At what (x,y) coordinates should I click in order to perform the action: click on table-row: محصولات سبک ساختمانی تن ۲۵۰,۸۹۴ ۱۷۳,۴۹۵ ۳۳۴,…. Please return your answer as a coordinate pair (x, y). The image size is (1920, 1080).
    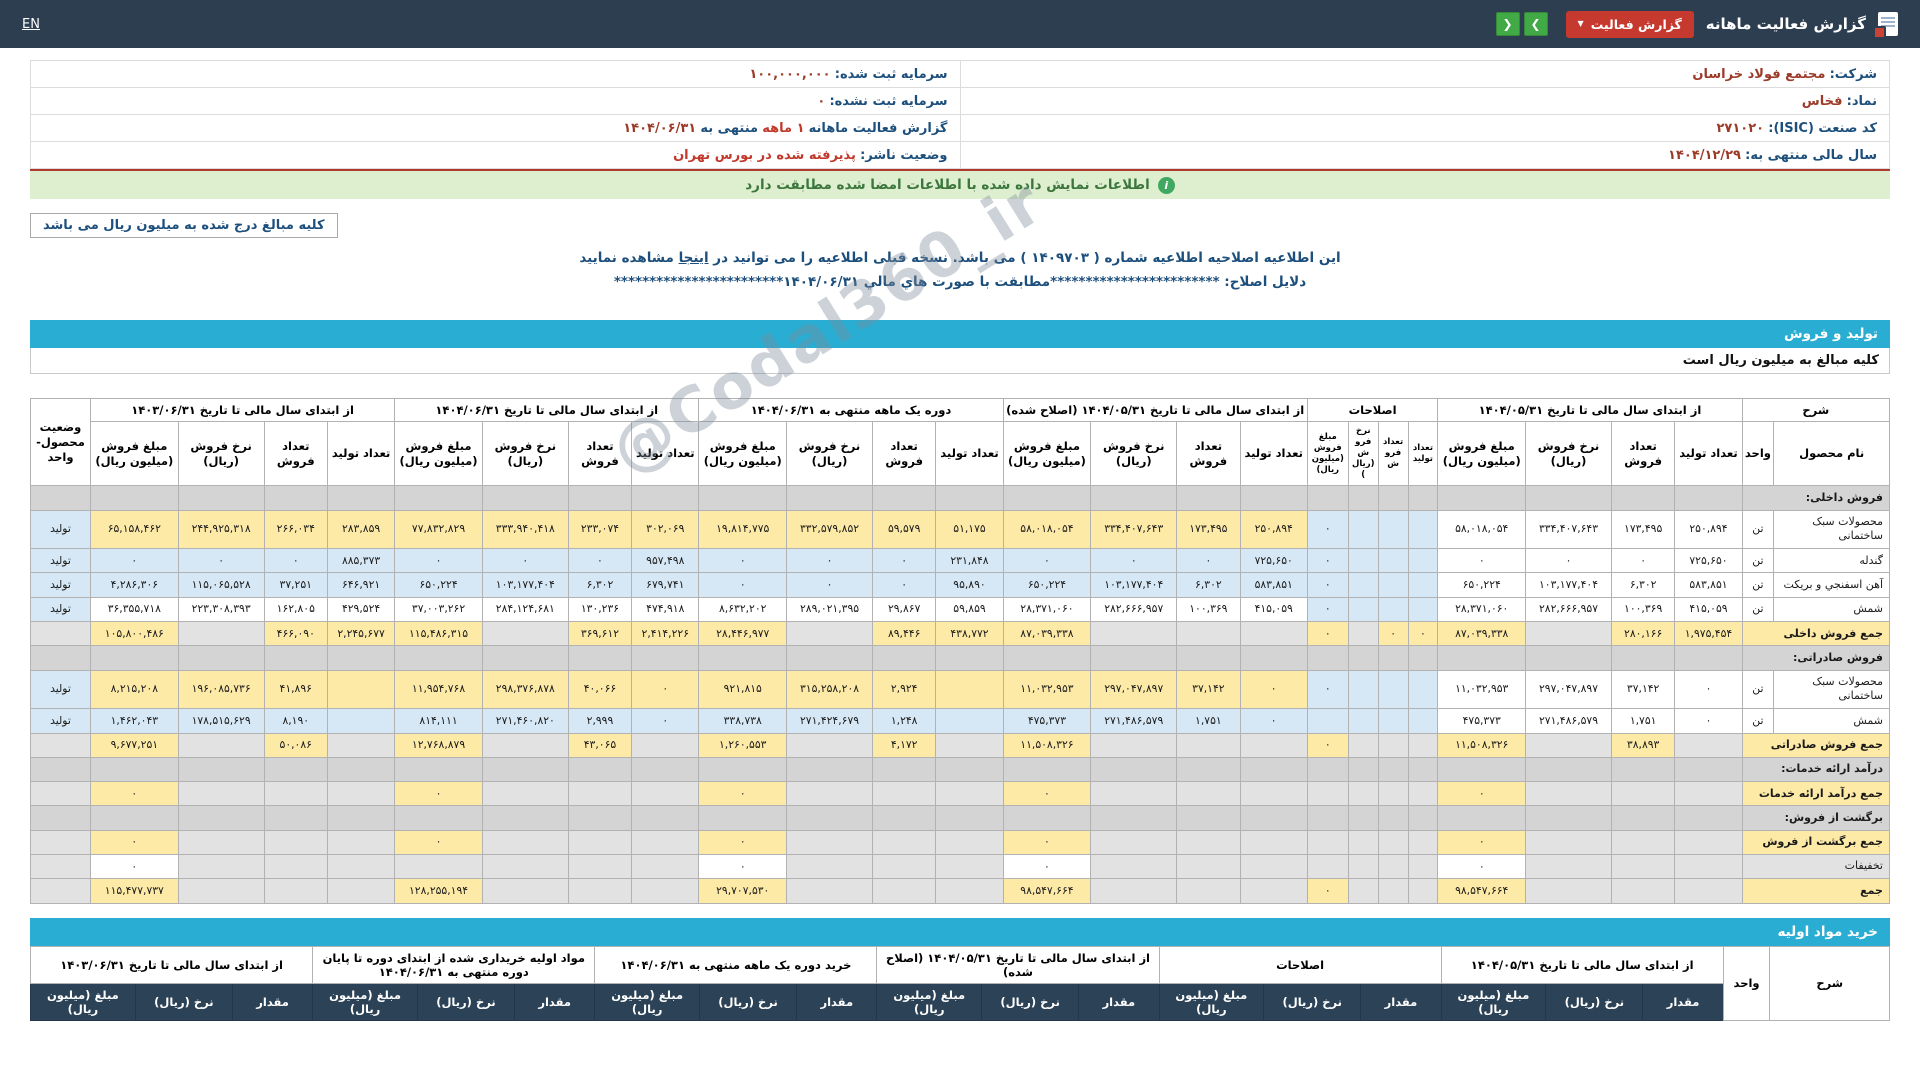
    Looking at the image, I should click on (960, 529).